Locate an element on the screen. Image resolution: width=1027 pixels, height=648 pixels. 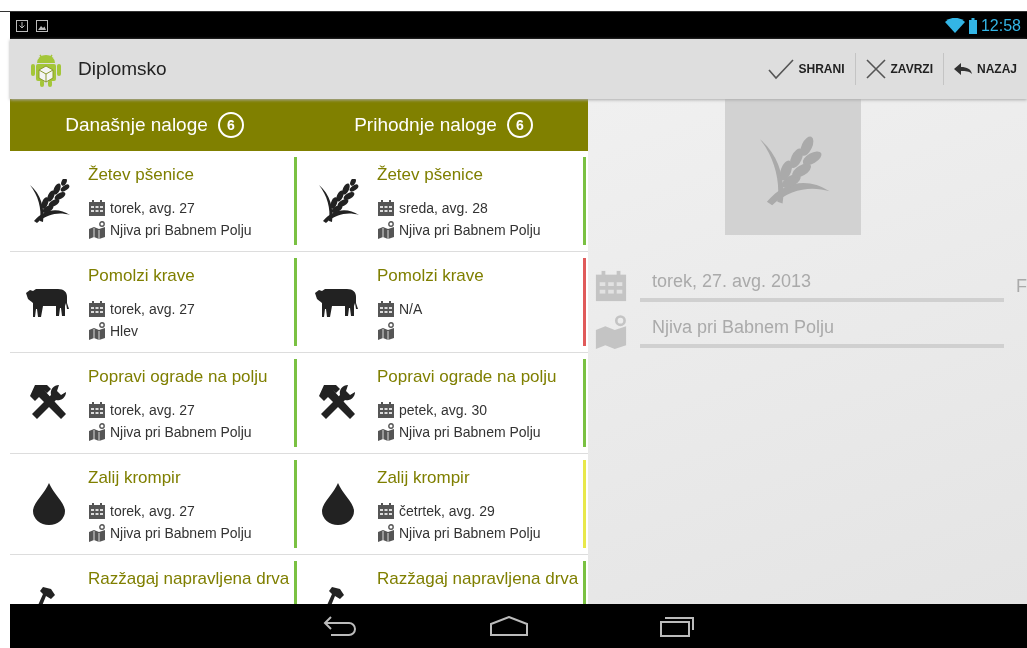
list-title: Današnje naloge is located at coordinates (136, 125).